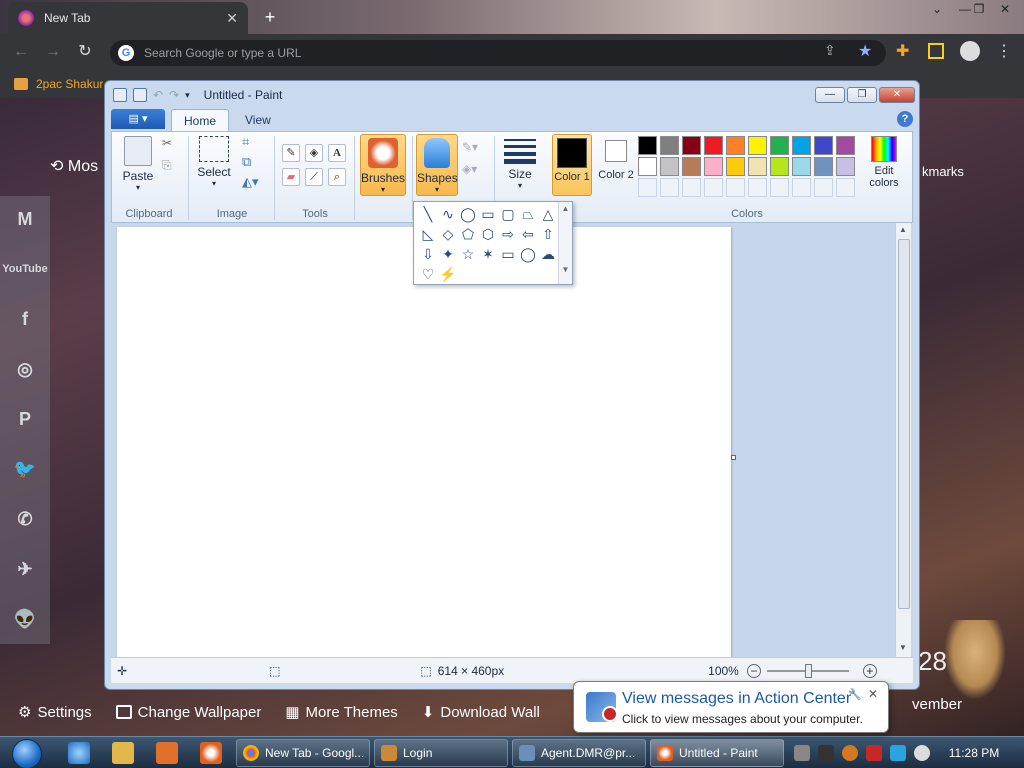  I want to click on zoom-in-button: +, so click(869, 670).